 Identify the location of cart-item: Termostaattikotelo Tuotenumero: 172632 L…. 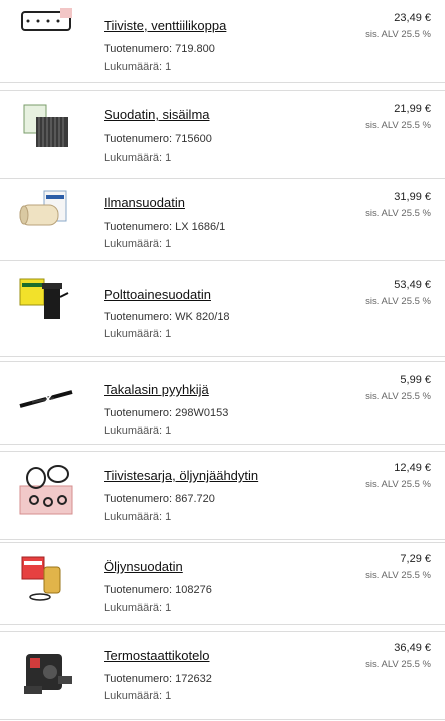
(222, 675).